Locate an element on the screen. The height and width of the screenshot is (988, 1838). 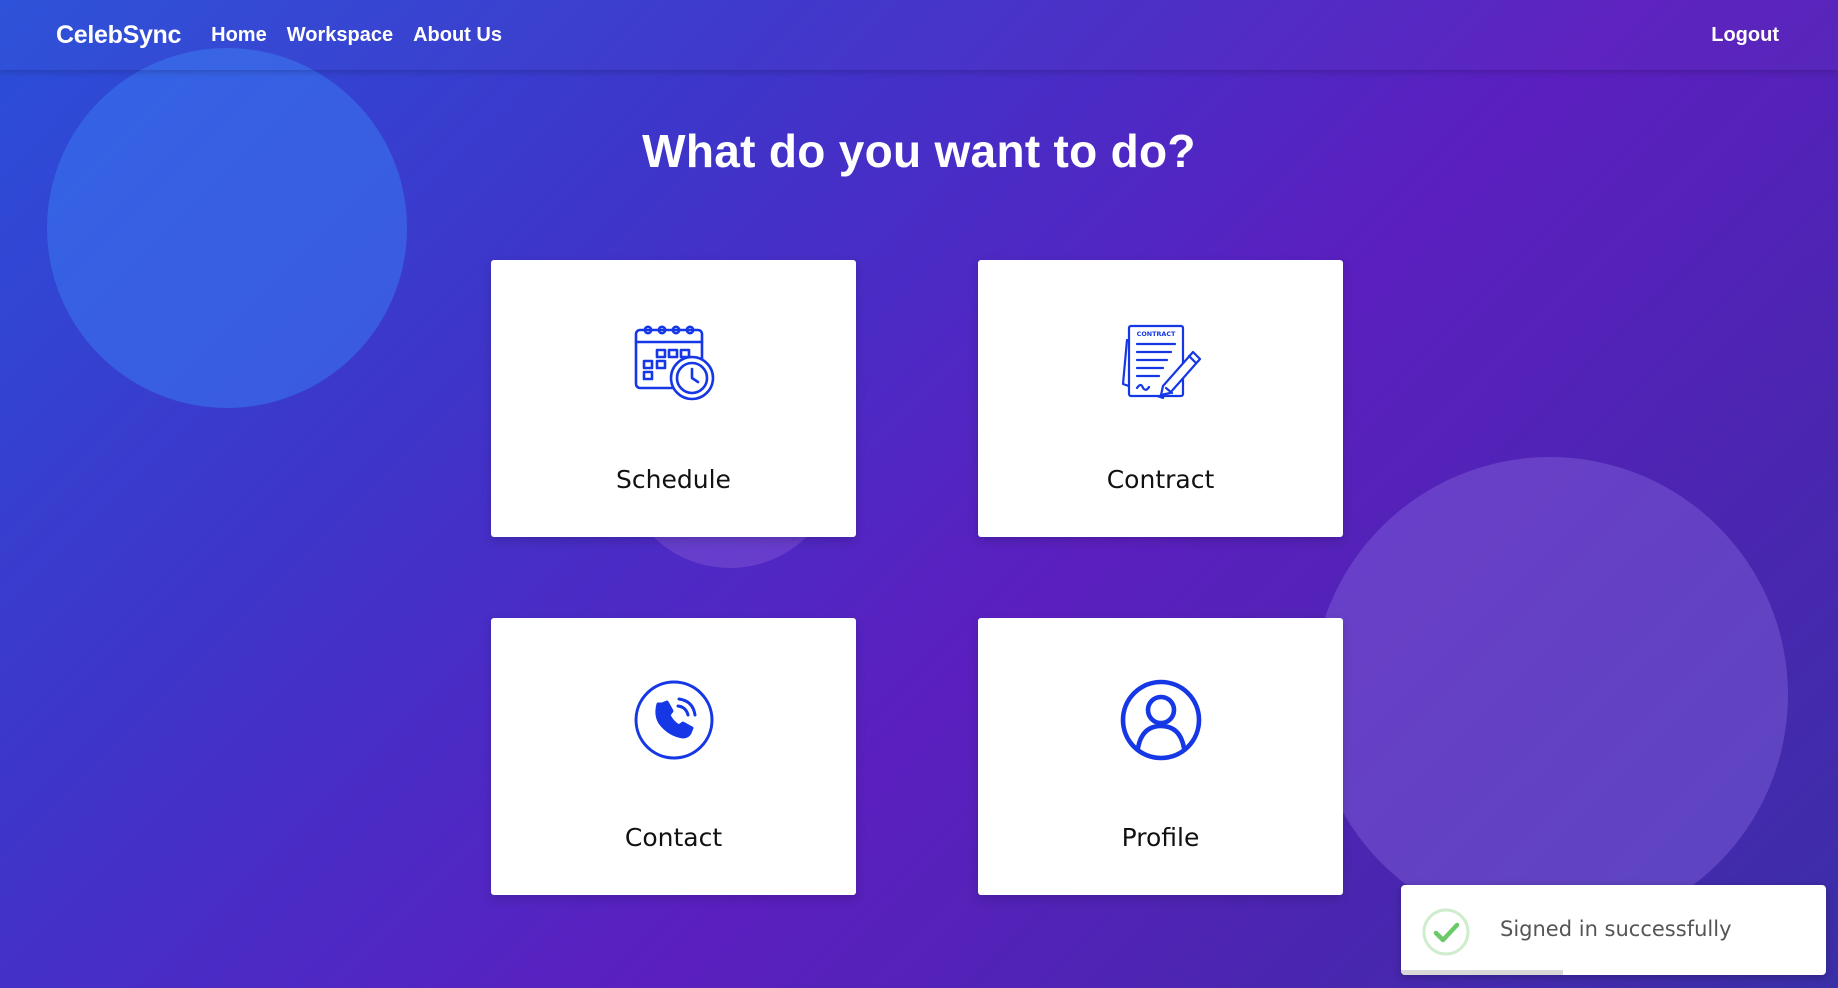
nav-links: Home Workspace About Us is located at coordinates (356, 35).